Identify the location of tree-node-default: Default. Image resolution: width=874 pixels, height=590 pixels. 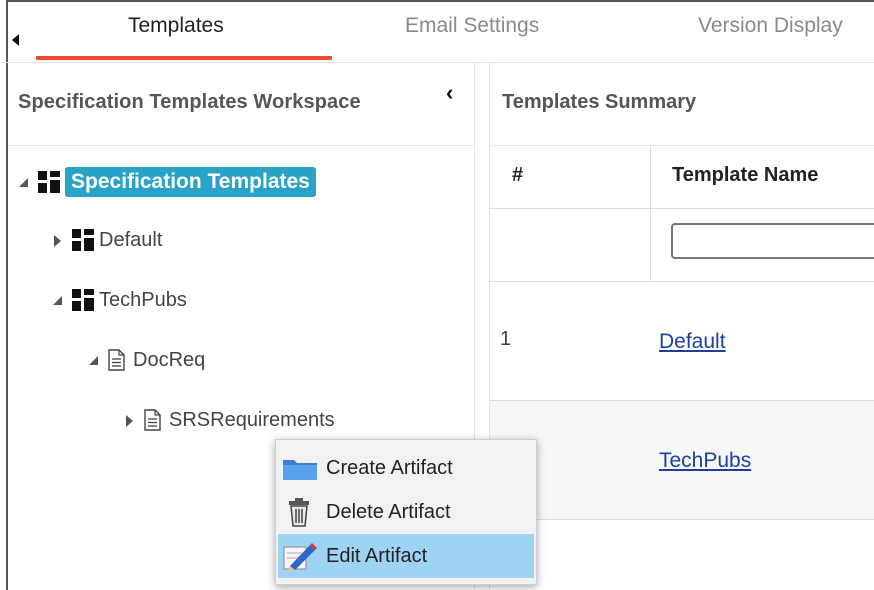
(106, 240).